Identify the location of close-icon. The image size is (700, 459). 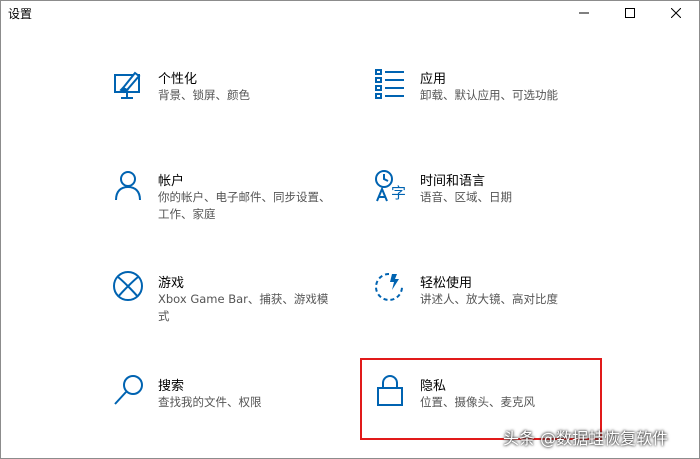
(676, 13).